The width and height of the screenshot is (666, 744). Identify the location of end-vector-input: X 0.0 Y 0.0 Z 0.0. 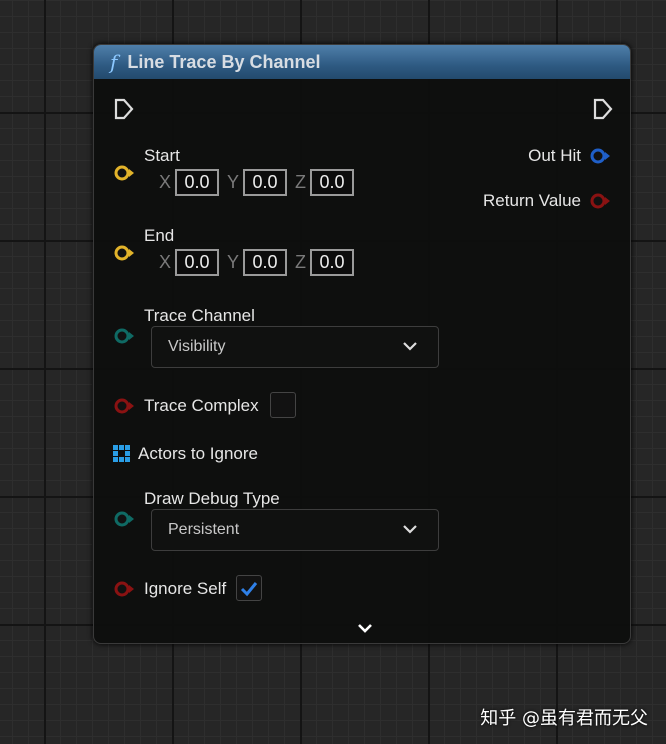
(255, 262).